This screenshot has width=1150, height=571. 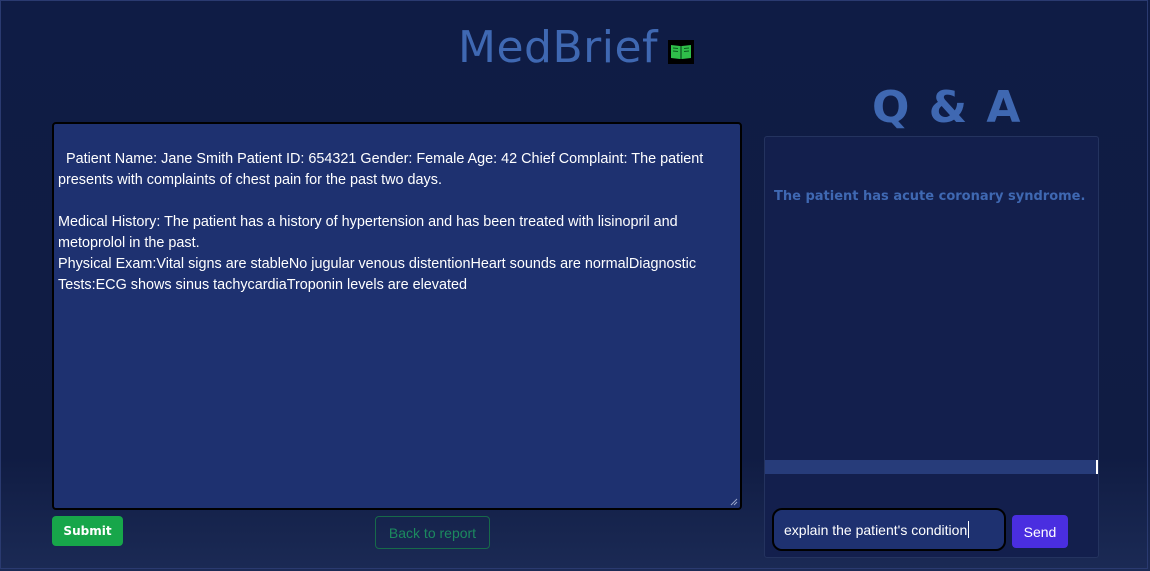 I want to click on question-input: explain the patient's condition, so click(x=889, y=529).